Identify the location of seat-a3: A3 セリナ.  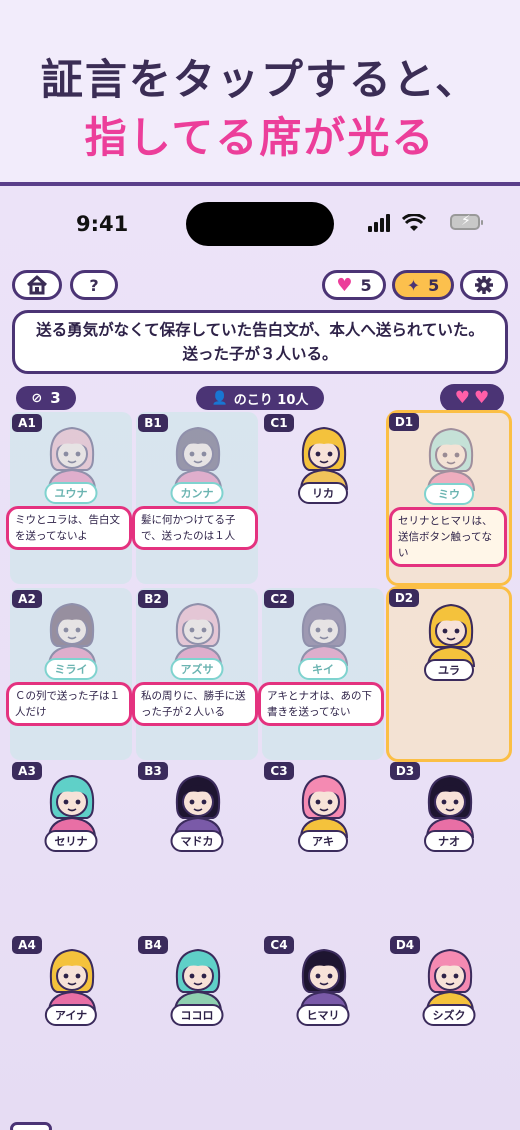
(71, 846).